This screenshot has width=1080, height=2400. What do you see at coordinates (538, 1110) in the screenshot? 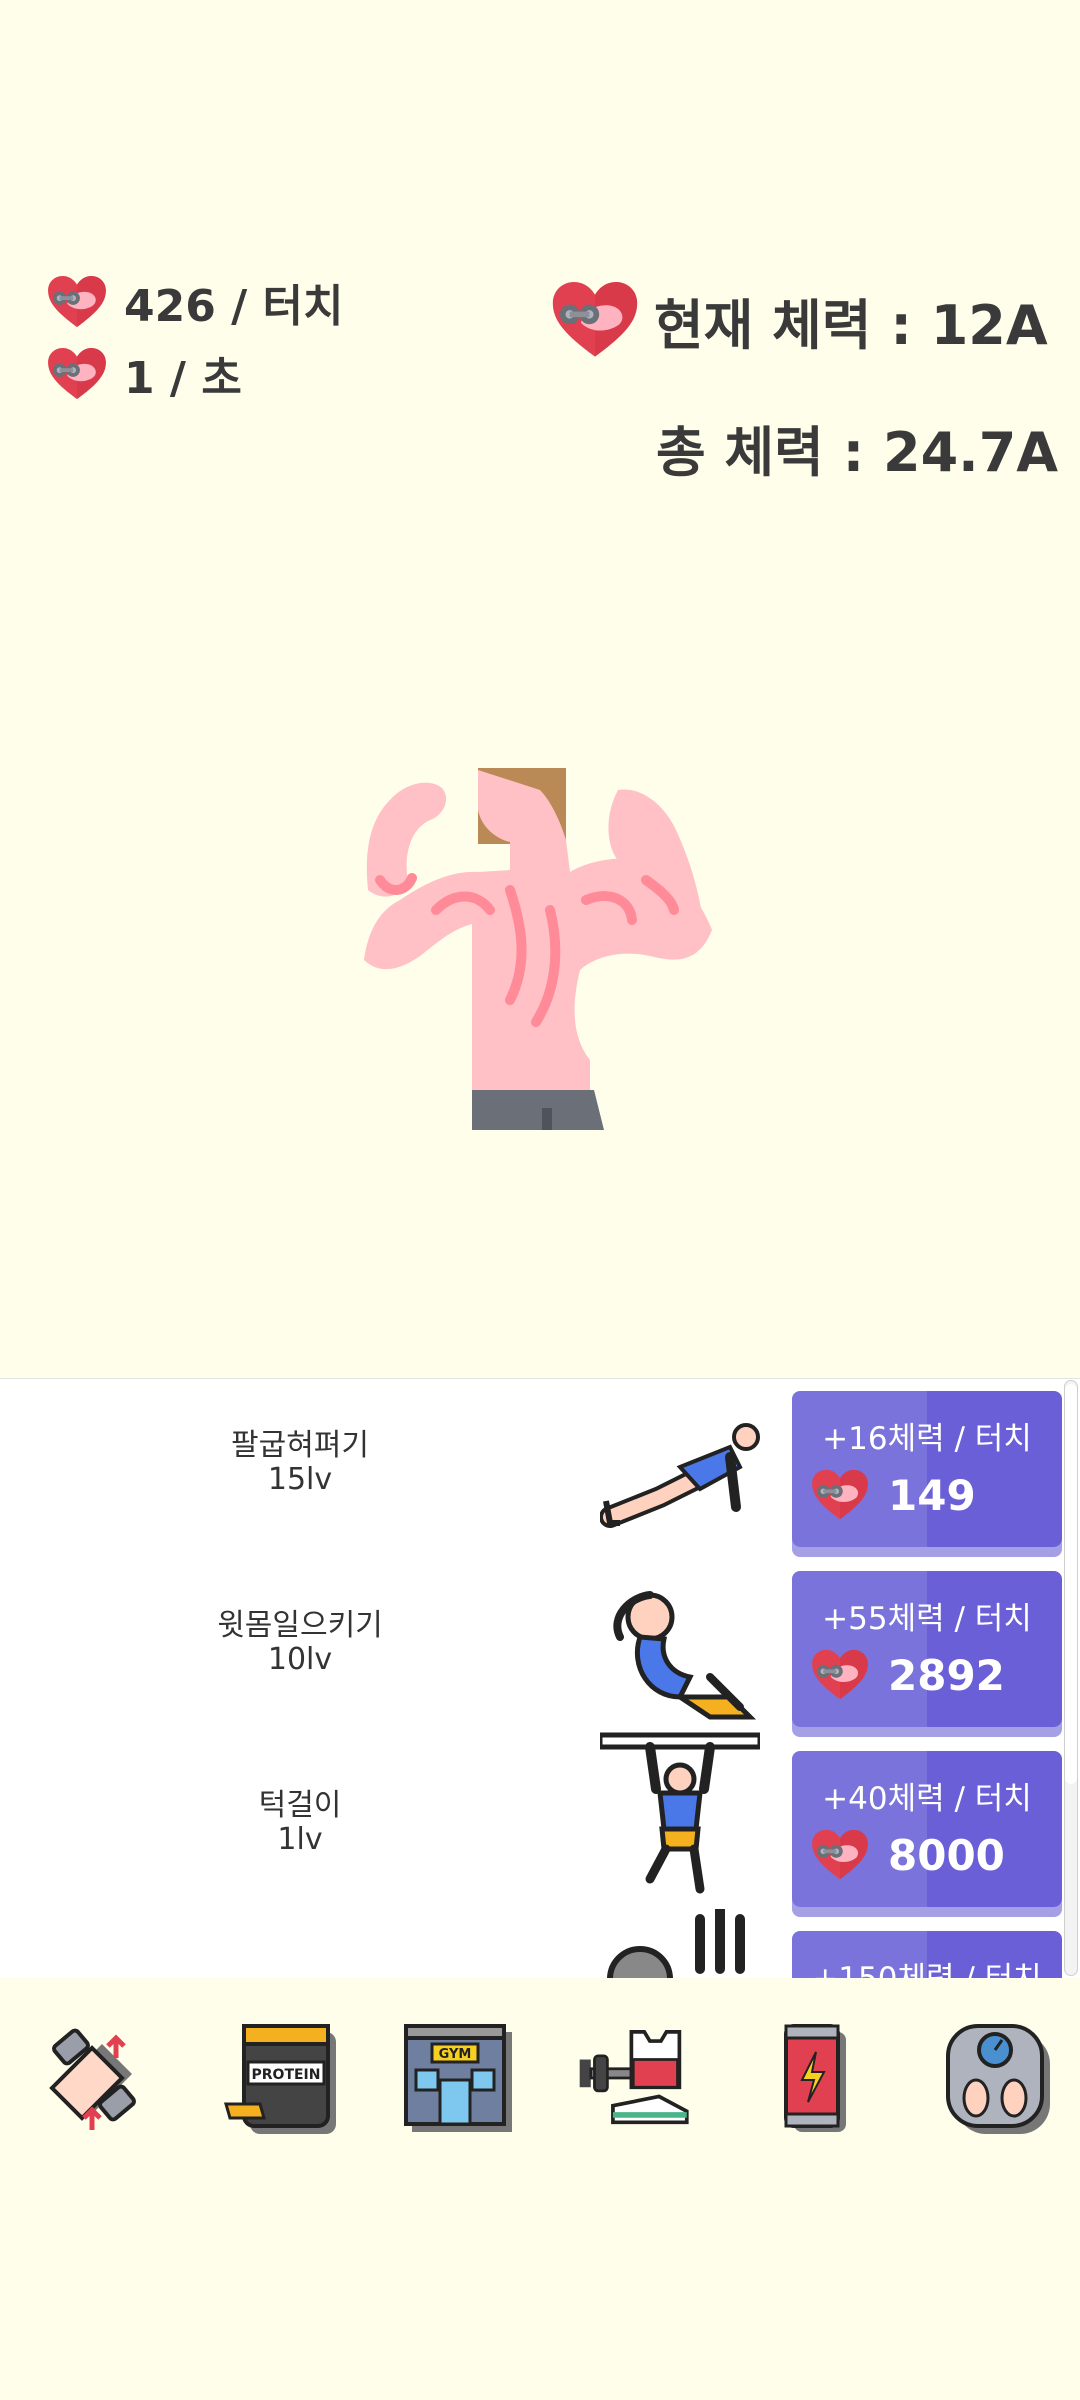
I see `shorts` at bounding box center [538, 1110].